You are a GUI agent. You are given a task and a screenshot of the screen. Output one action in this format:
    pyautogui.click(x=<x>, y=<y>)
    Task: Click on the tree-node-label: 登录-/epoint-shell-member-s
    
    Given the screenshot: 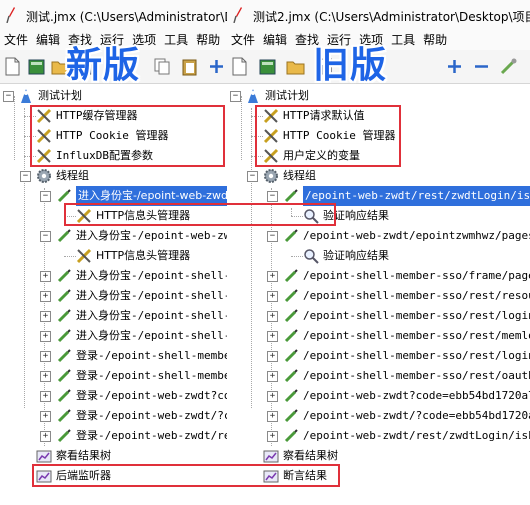 What is the action you would take?
    pyautogui.click(x=151, y=375)
    